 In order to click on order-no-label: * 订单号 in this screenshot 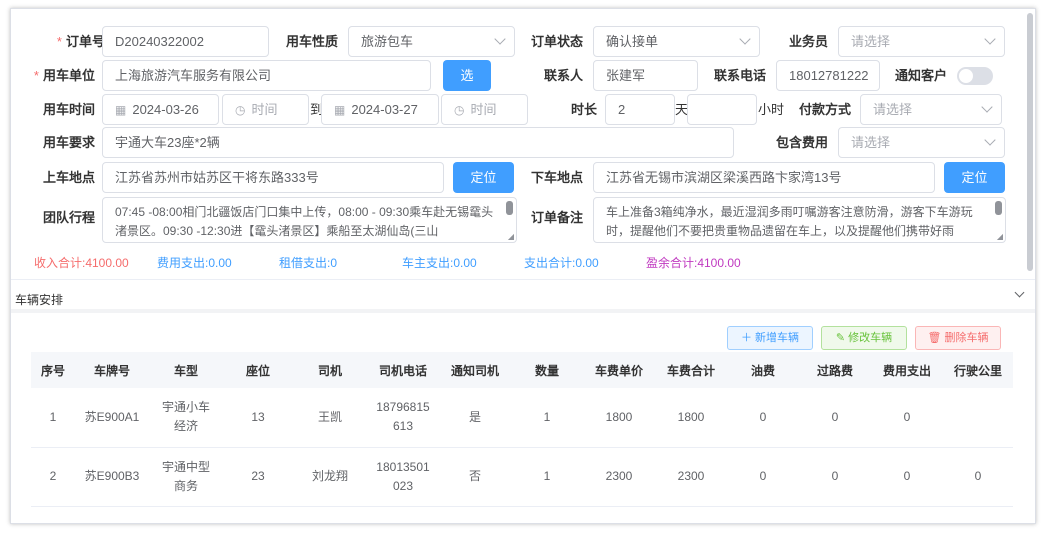, I will do `click(80, 41)`.